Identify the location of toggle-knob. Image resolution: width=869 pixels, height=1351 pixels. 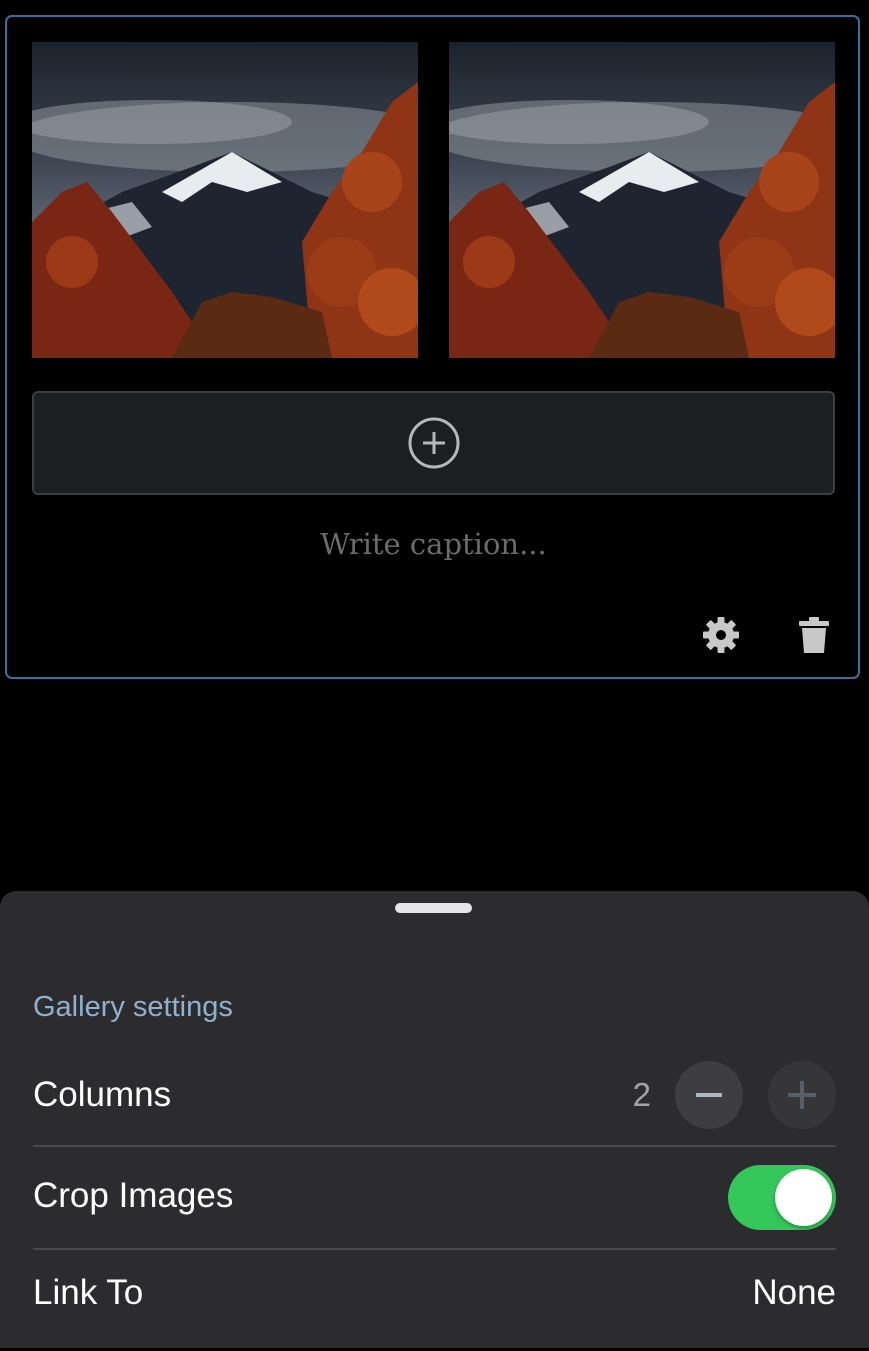
(803, 1197).